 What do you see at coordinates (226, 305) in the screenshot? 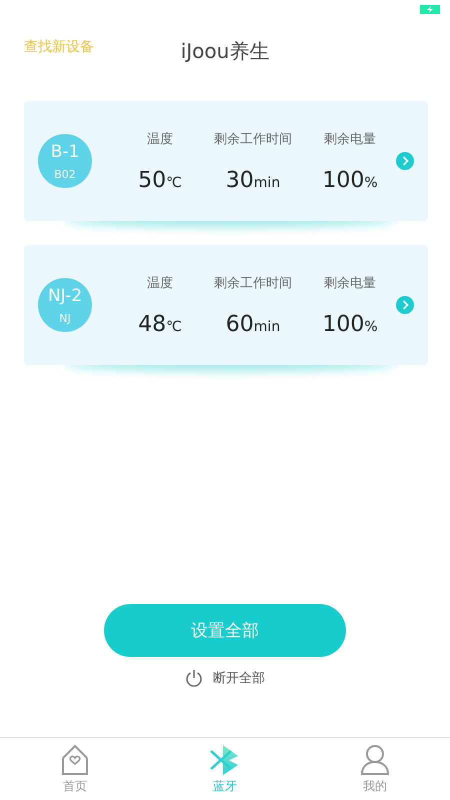
I see `device-card: NJ-2 NJ 温度 48℃ 剩余工作时间 60min 剩余电量 100%` at bounding box center [226, 305].